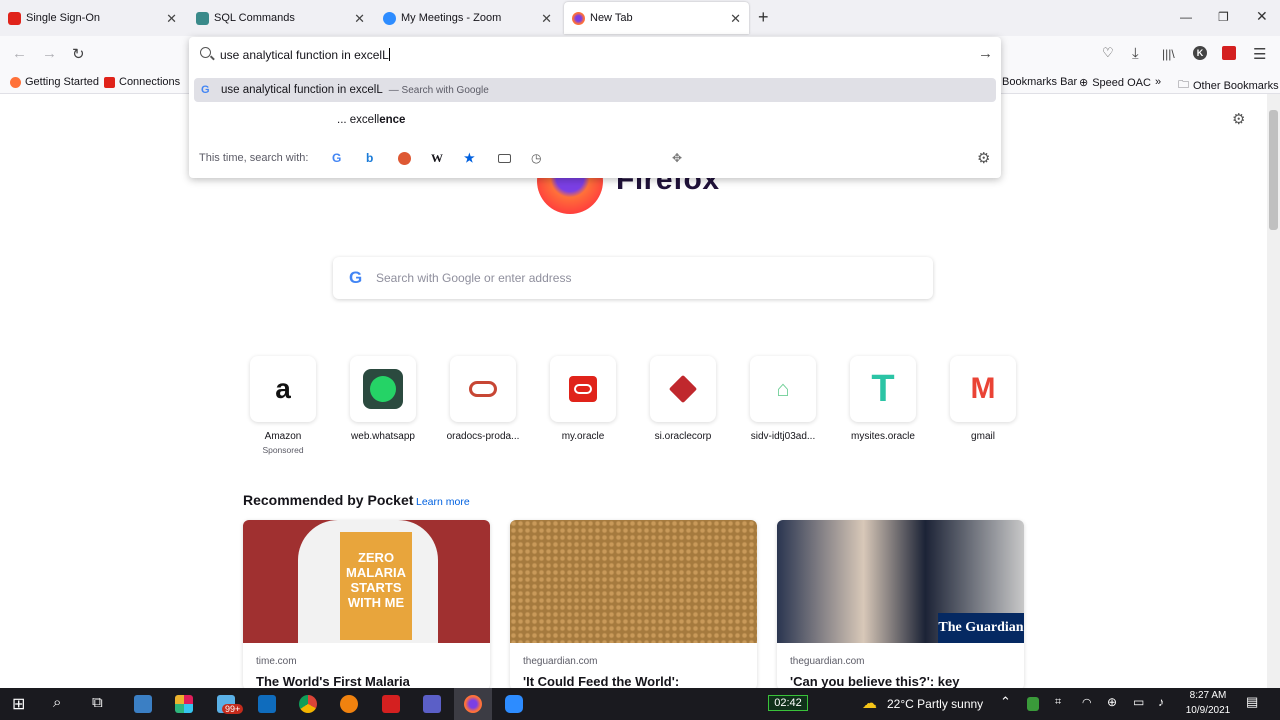 This screenshot has height=720, width=1280. What do you see at coordinates (763, 17) in the screenshot?
I see `new-tab-button: +` at bounding box center [763, 17].